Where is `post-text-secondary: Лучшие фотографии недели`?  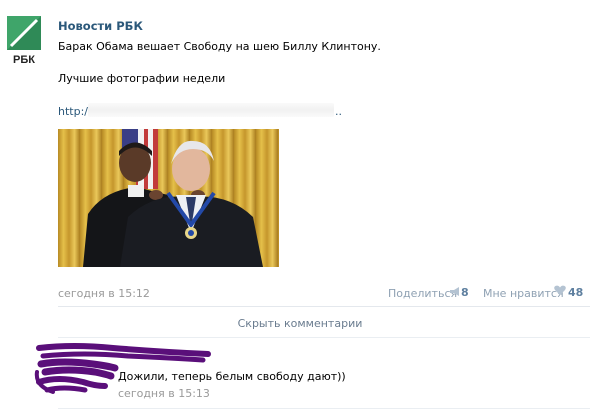
post-text-secondary: Лучшие фотографии недели is located at coordinates (142, 78).